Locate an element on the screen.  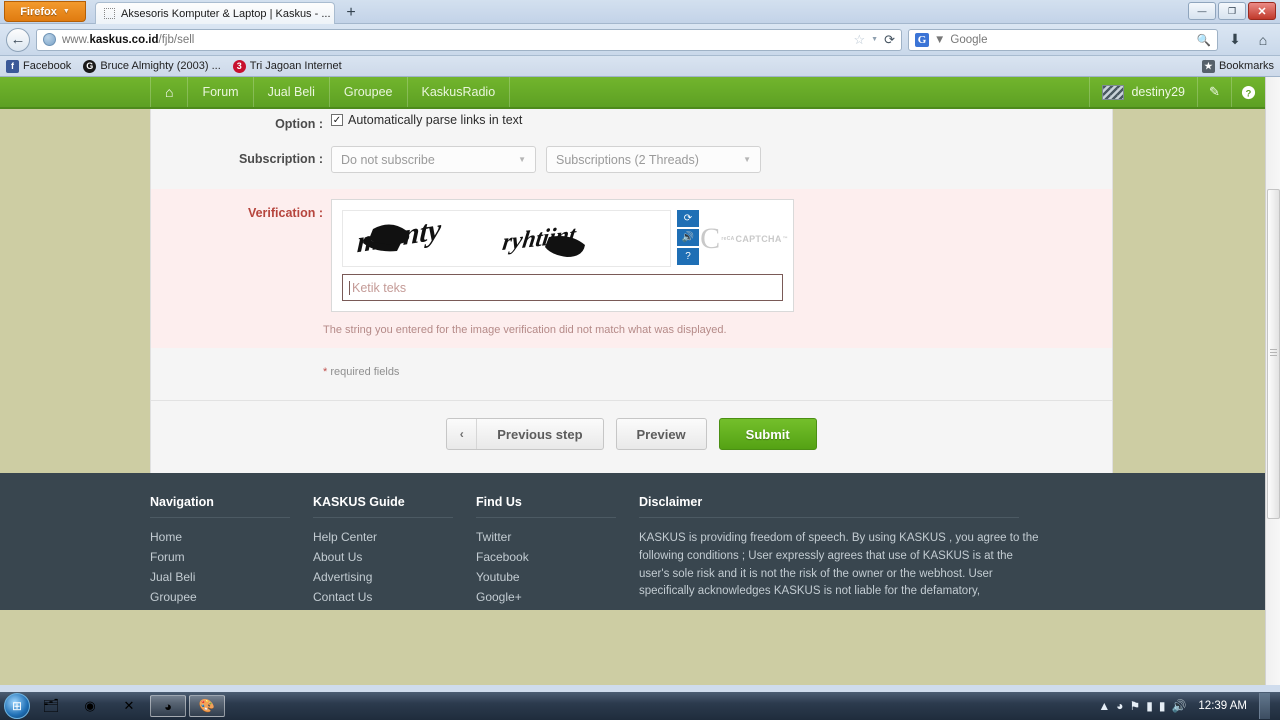
bookmark-star-icon: ☆ is located at coordinates (860, 40).